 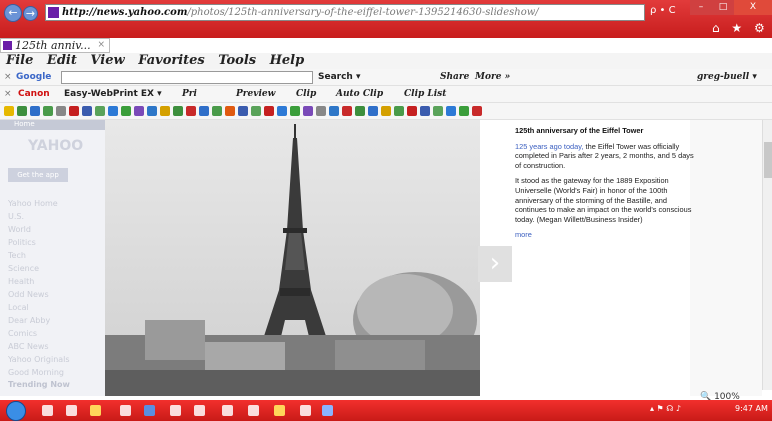 What do you see at coordinates (39, 268) in the screenshot?
I see `sidebar-item-science: Science` at bounding box center [39, 268].